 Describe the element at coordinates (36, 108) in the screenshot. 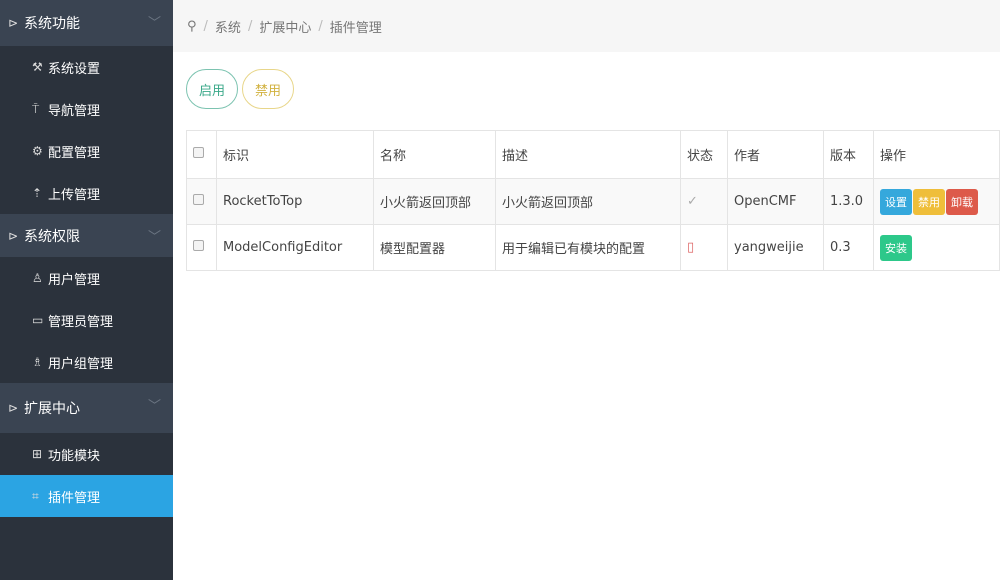

I see `sign-icon: ⍑` at that location.